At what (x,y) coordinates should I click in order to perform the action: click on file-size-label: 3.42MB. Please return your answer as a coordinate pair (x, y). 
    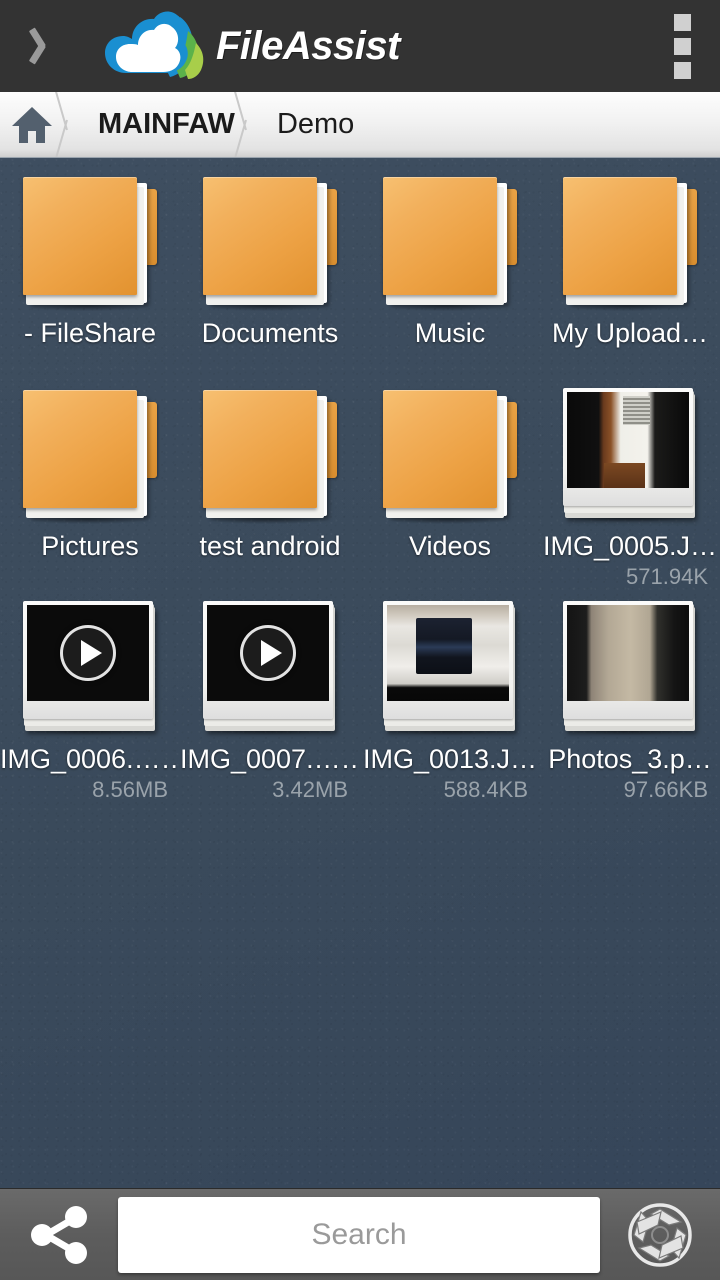
    Looking at the image, I should click on (310, 789).